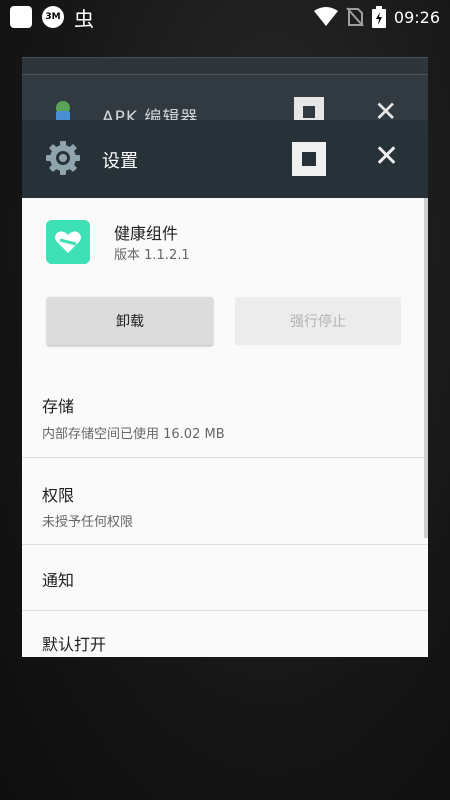  What do you see at coordinates (355, 17) in the screenshot?
I see `no-sim-icon` at bounding box center [355, 17].